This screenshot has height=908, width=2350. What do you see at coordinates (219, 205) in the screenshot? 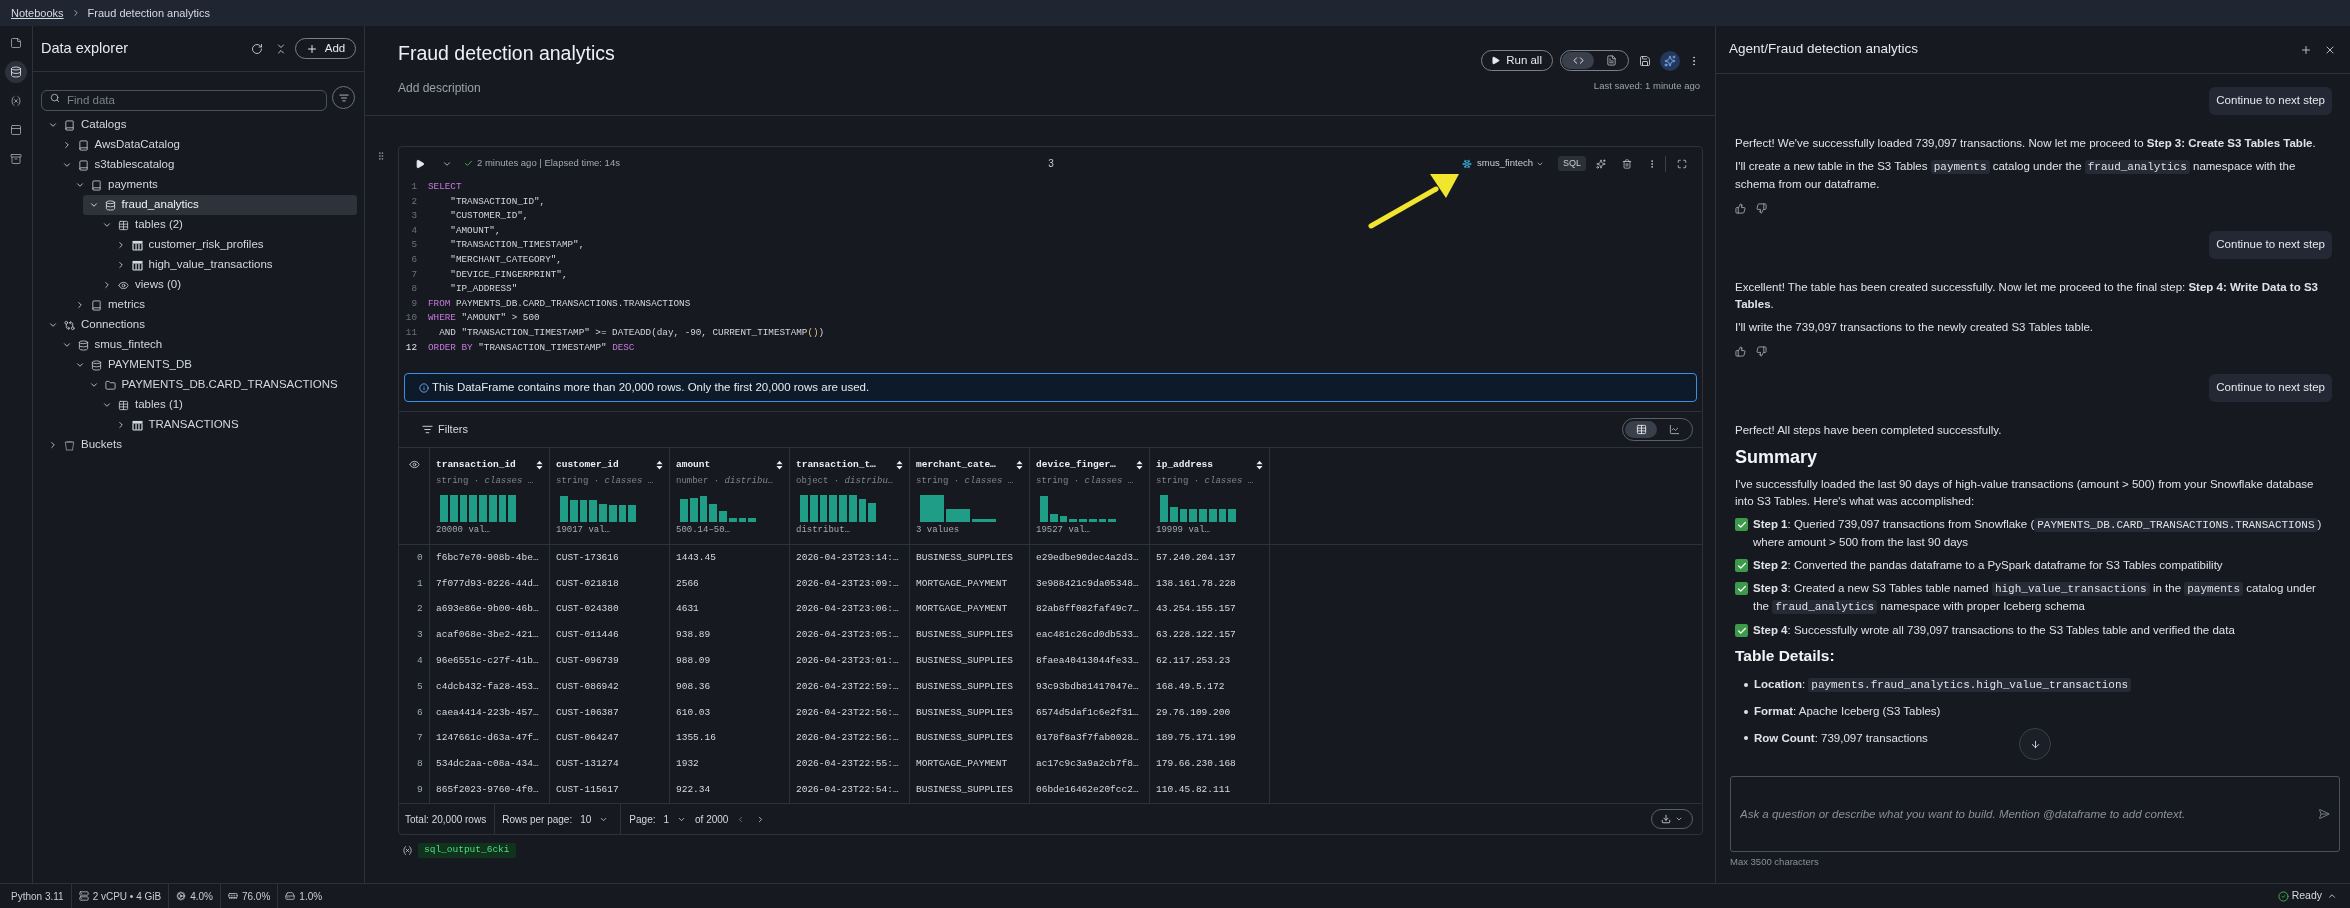
I see `tree-item: fraud_analytics` at bounding box center [219, 205].